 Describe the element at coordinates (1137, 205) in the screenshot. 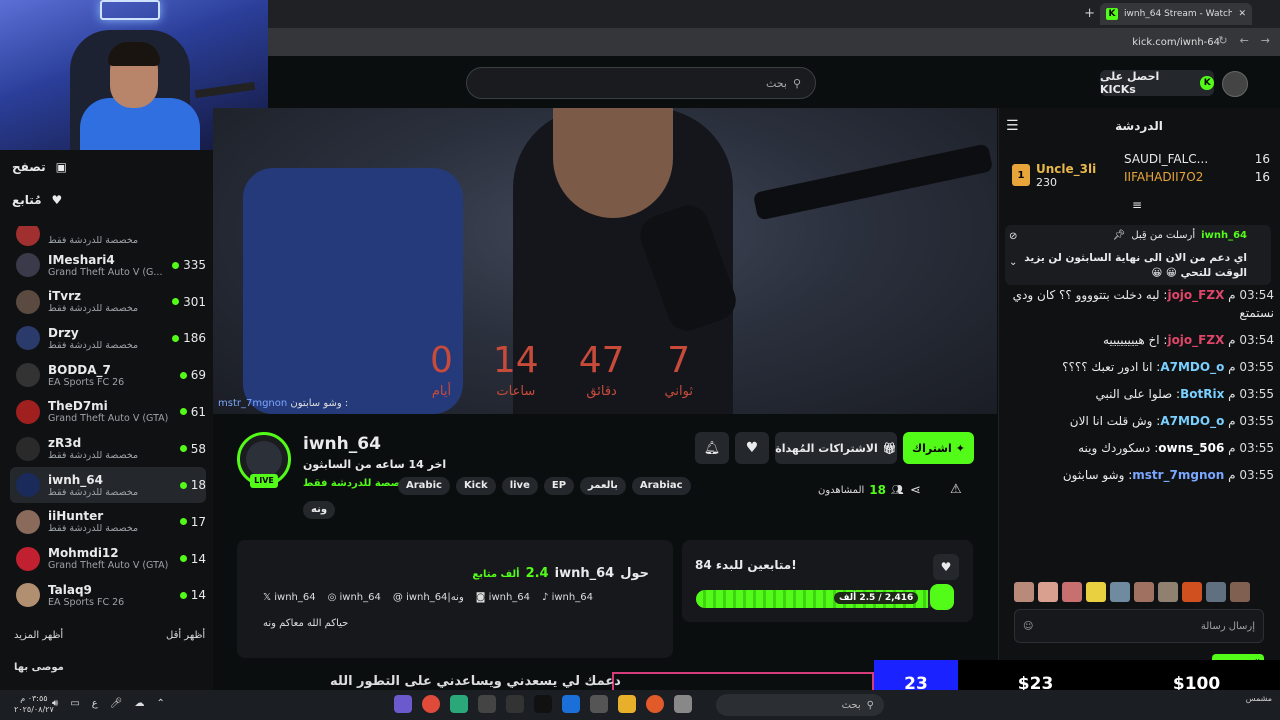

I see `expand-leaderboard-icon: ≡` at that location.